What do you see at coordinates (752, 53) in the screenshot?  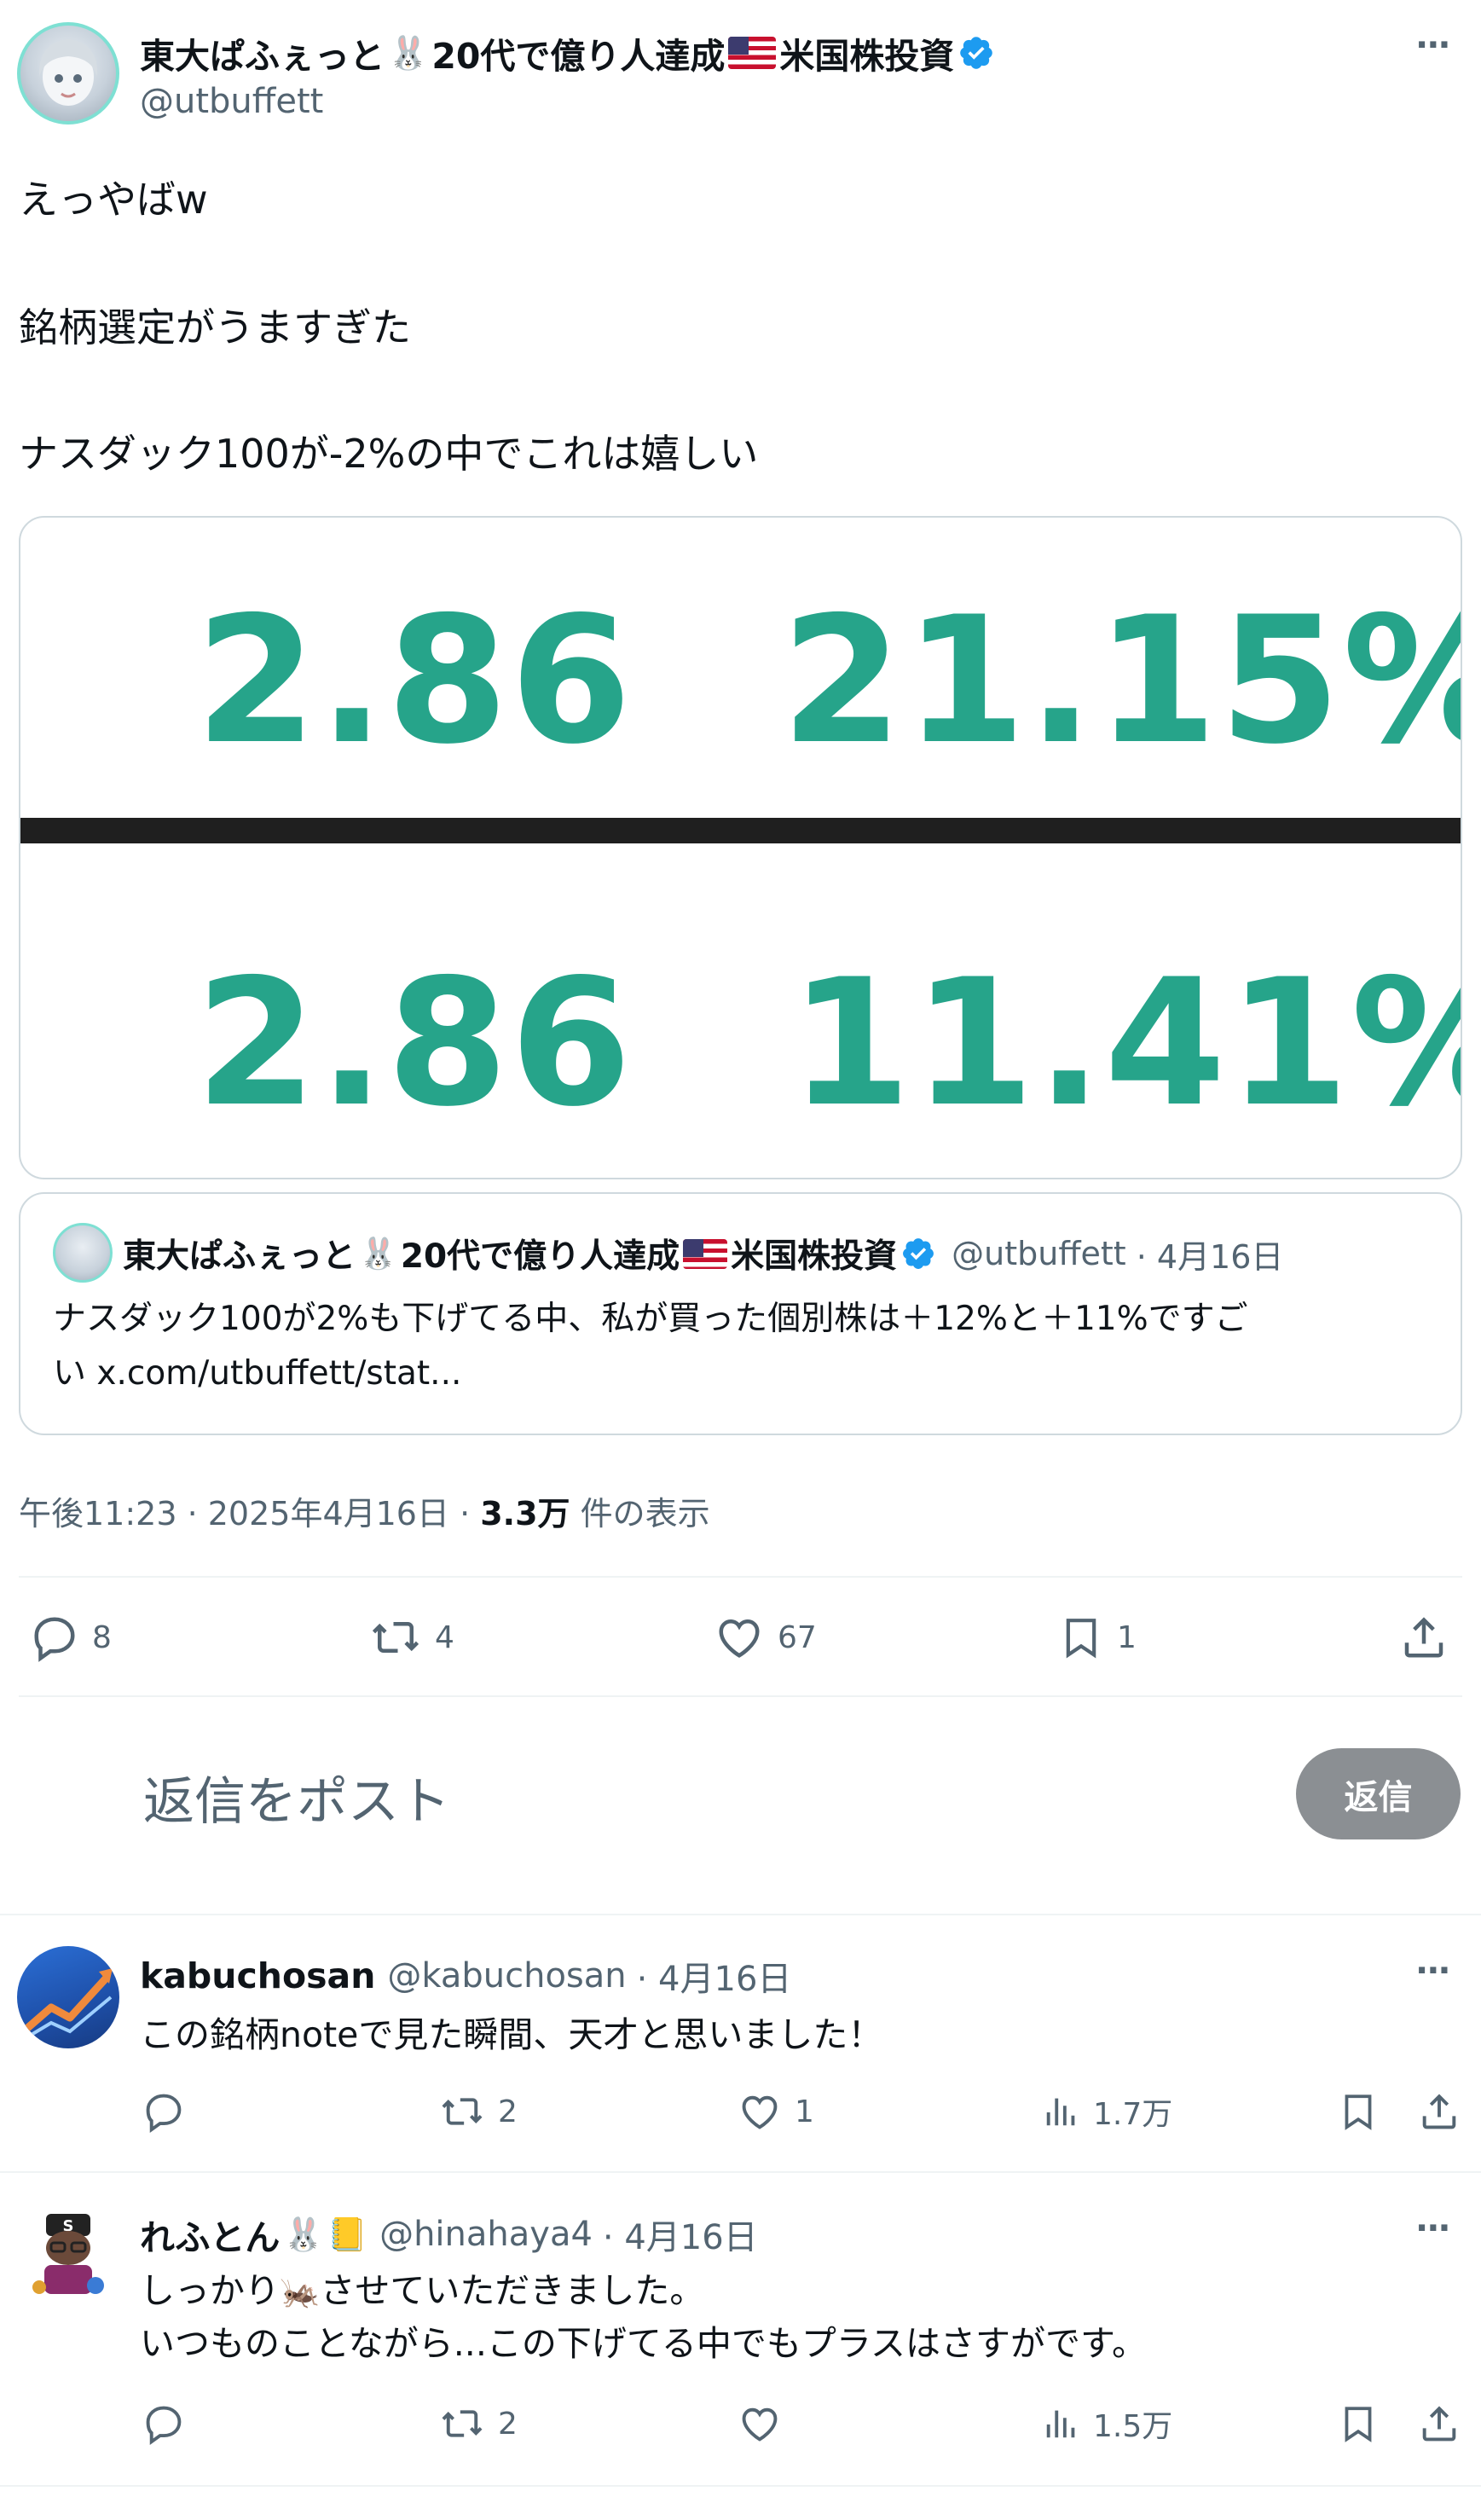 I see `flag-us-icon` at bounding box center [752, 53].